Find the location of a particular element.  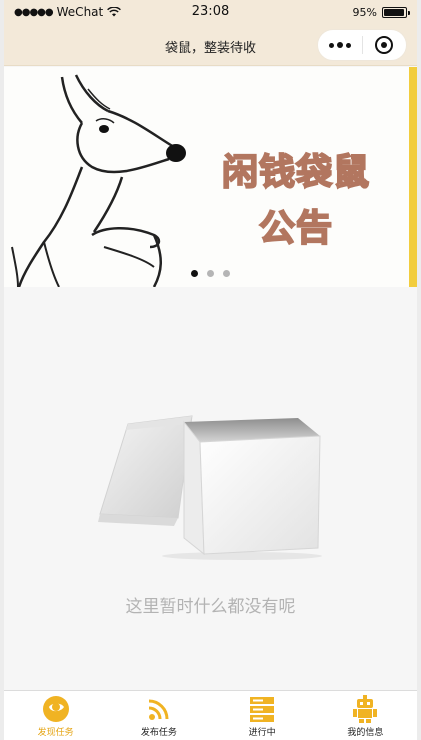

eye-icon is located at coordinates (55, 709).